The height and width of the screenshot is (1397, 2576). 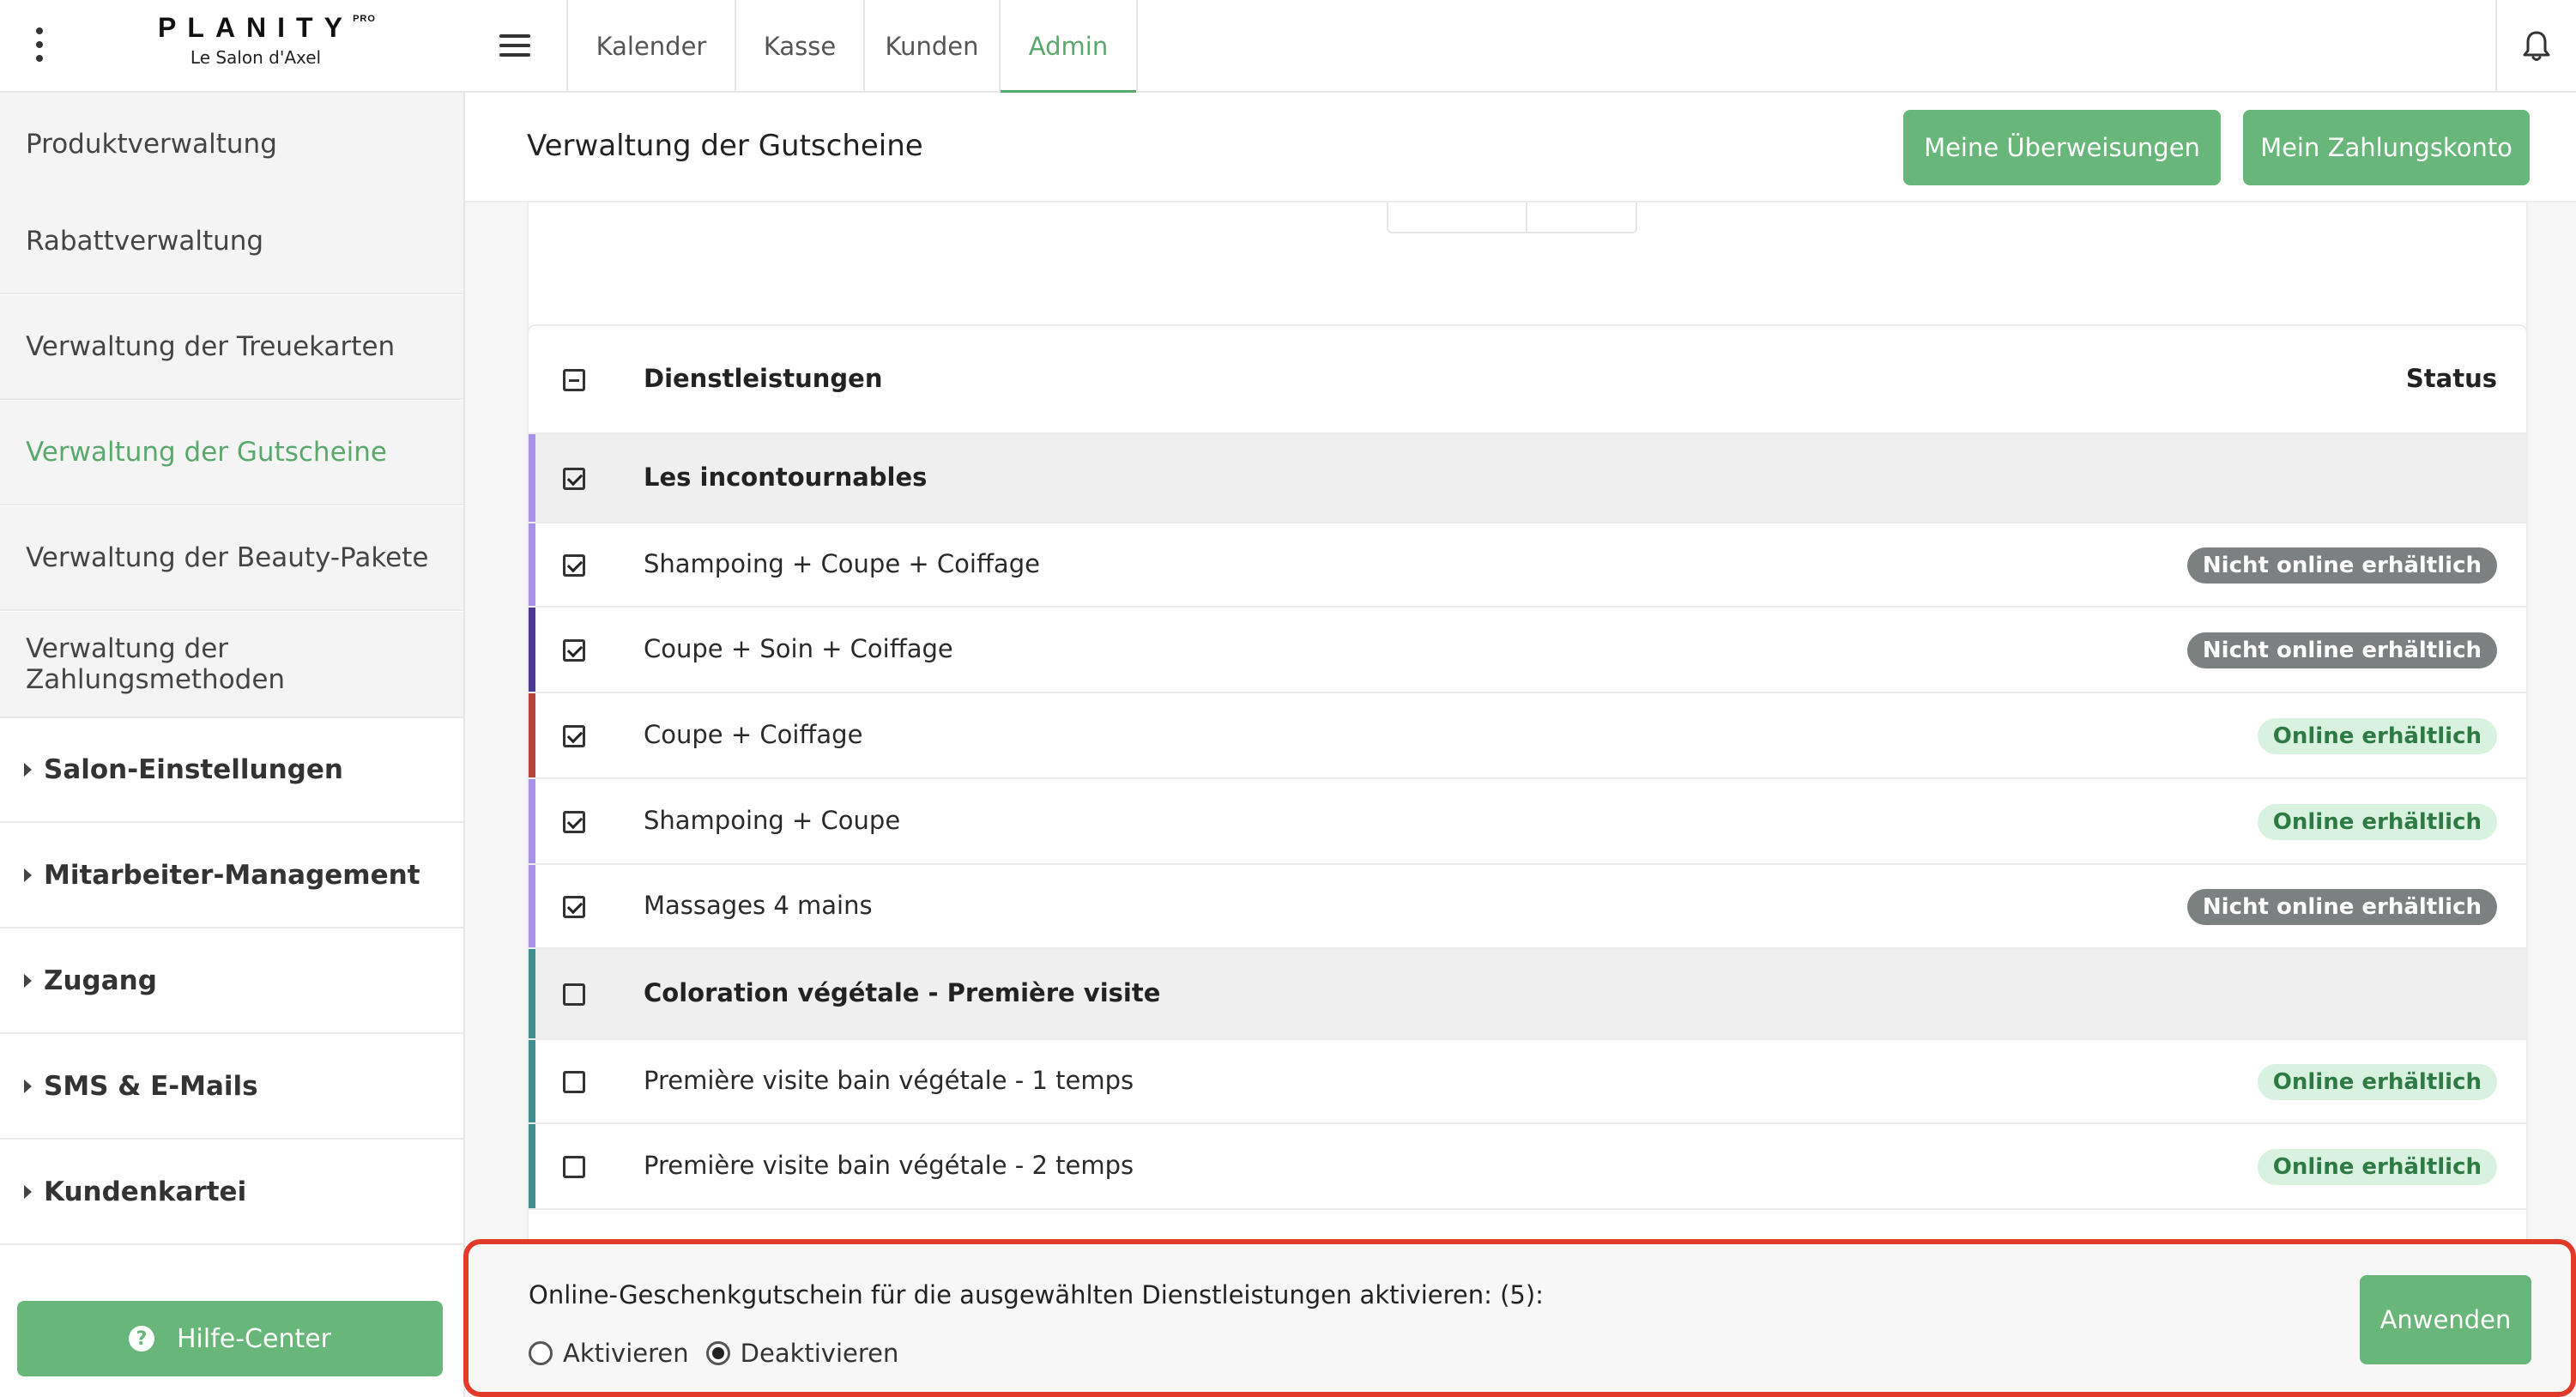 What do you see at coordinates (650, 46) in the screenshot?
I see `tab-calendar: Kalender` at bounding box center [650, 46].